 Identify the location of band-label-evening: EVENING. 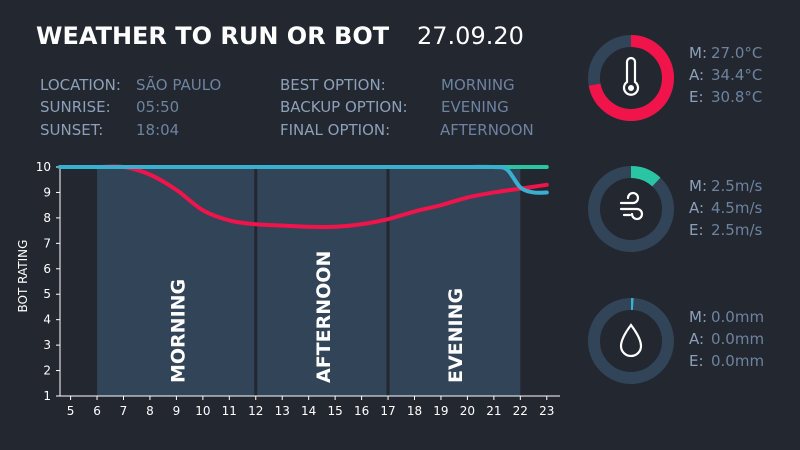
(456, 335).